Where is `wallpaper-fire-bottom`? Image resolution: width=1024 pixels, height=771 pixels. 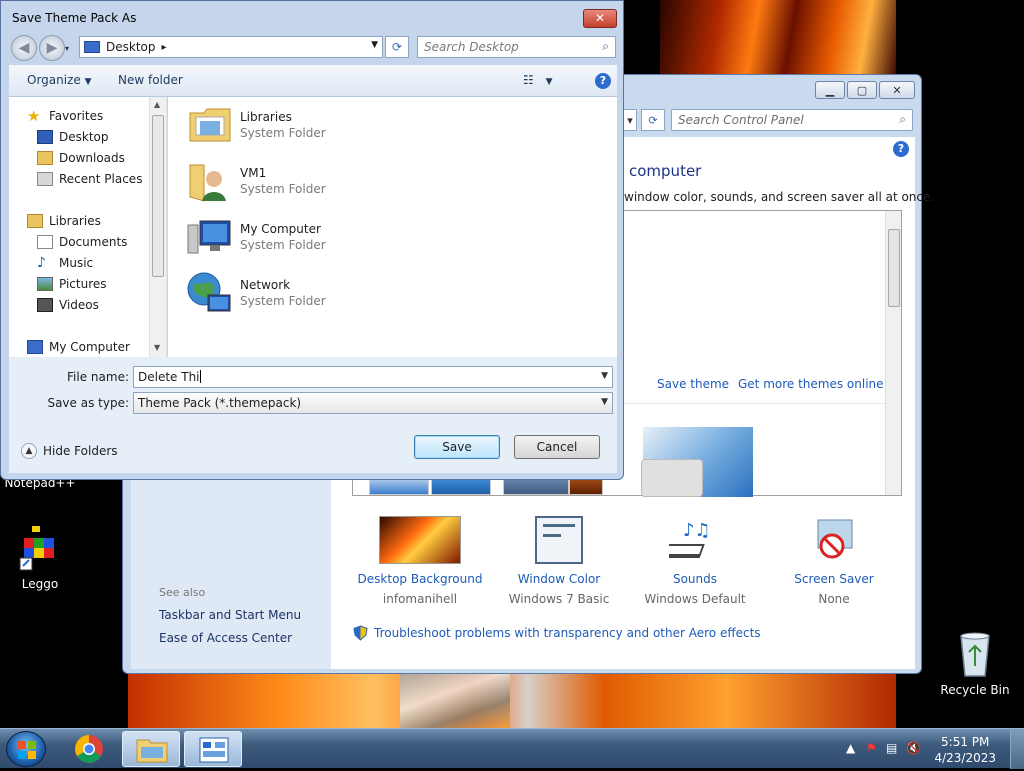 wallpaper-fire-bottom is located at coordinates (512, 700).